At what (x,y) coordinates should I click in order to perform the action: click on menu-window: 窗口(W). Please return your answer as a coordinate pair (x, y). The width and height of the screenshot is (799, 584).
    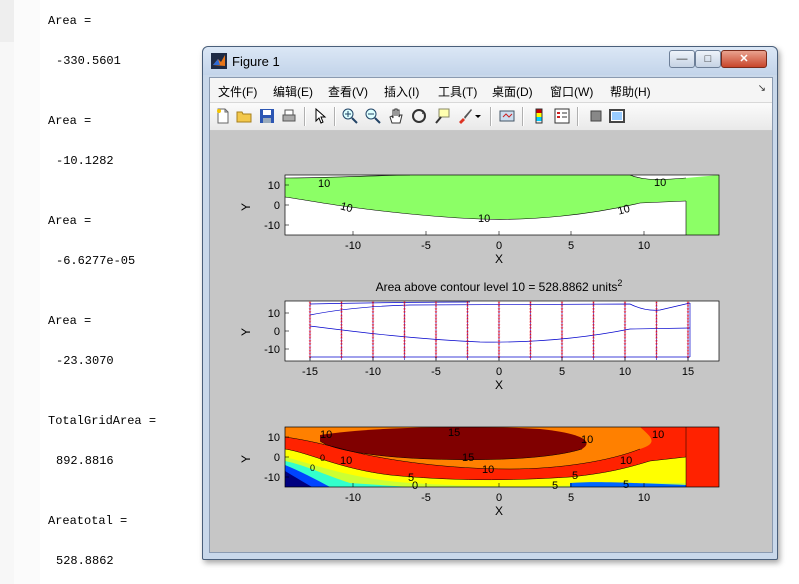
    Looking at the image, I should click on (571, 91).